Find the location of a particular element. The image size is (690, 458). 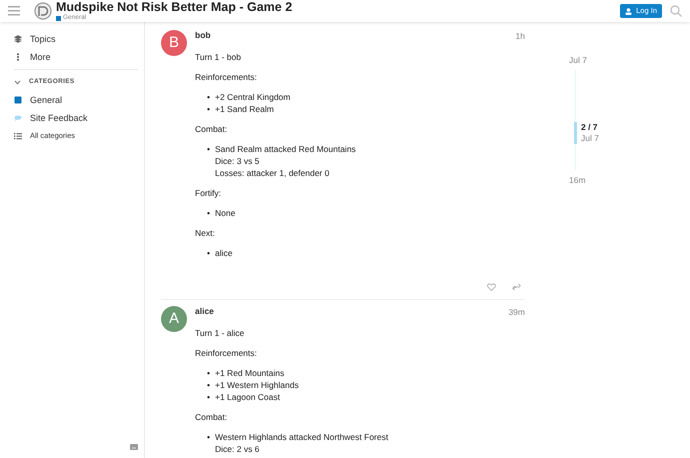

timeline-handle: 2 / 7 Jul 7 is located at coordinates (586, 133).